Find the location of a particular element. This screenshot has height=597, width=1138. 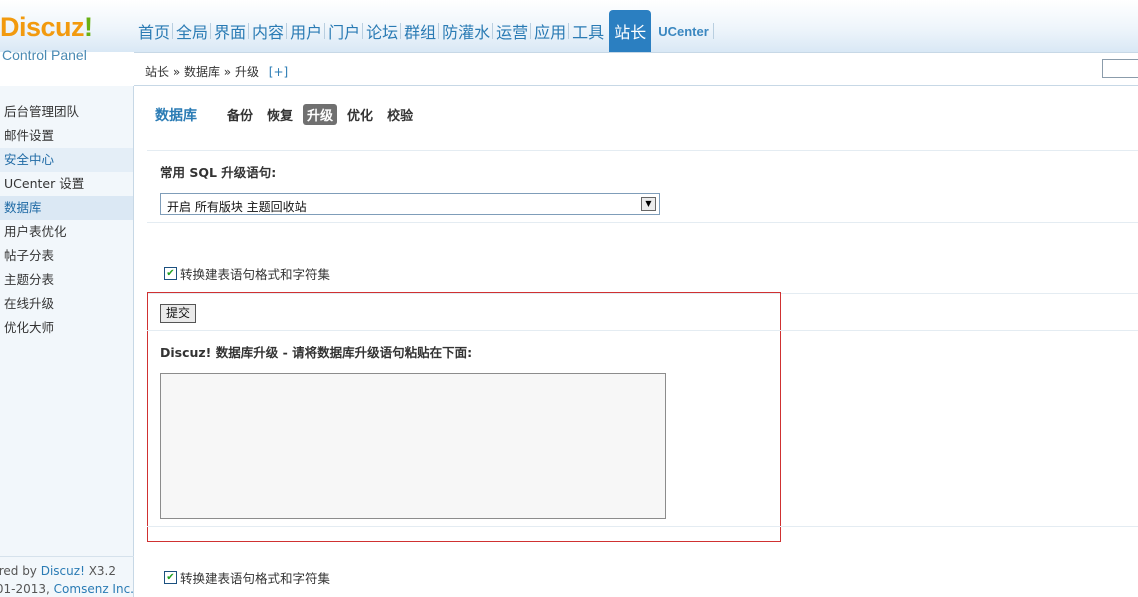

nav-forum: 论坛 is located at coordinates (382, 31).